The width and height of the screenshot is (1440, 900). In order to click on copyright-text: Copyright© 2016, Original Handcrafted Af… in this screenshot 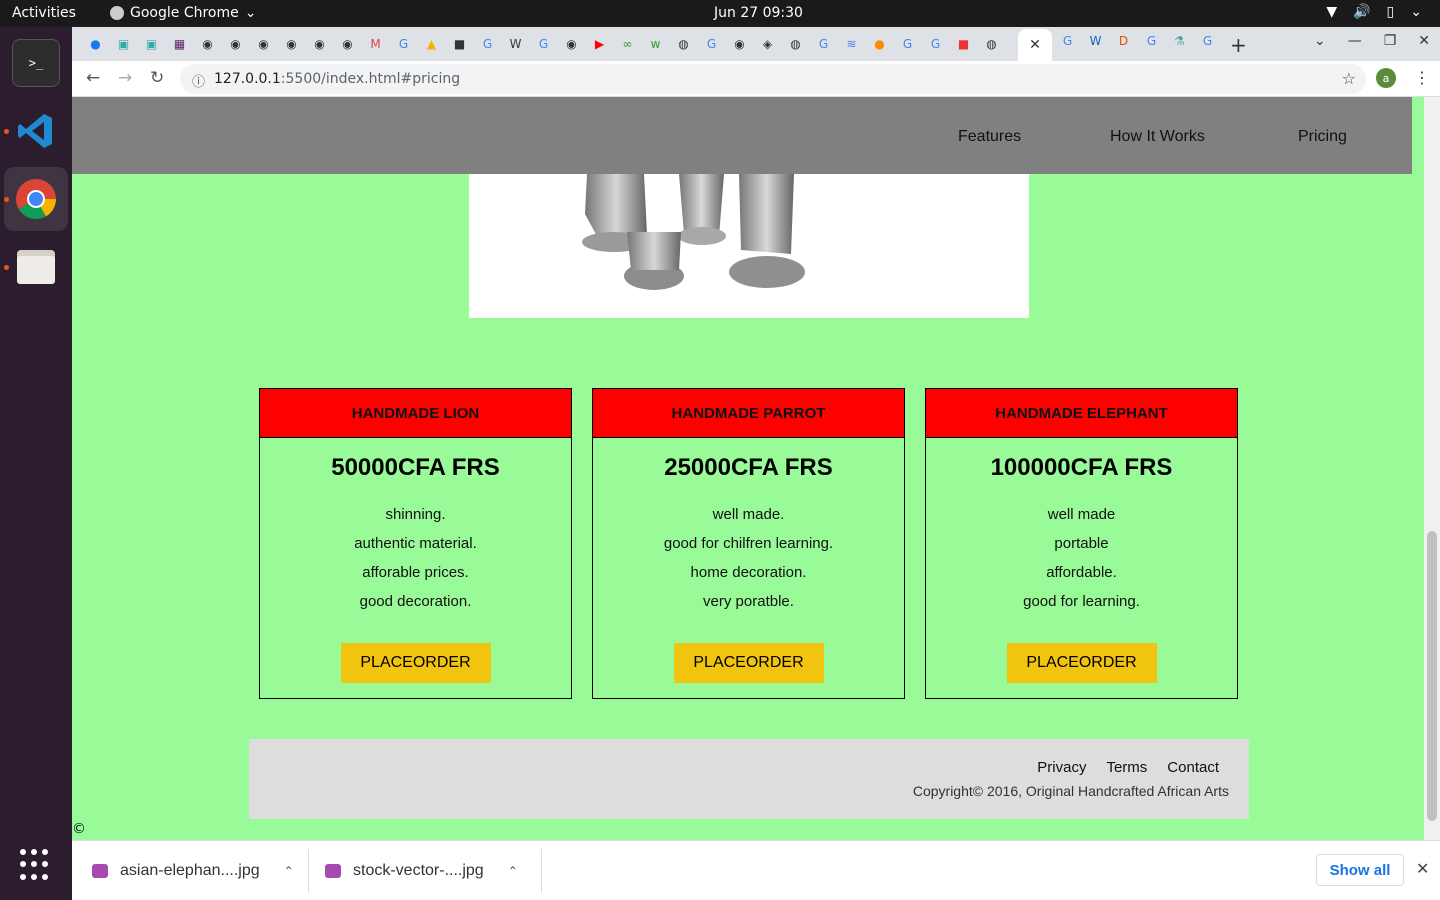, I will do `click(1070, 791)`.